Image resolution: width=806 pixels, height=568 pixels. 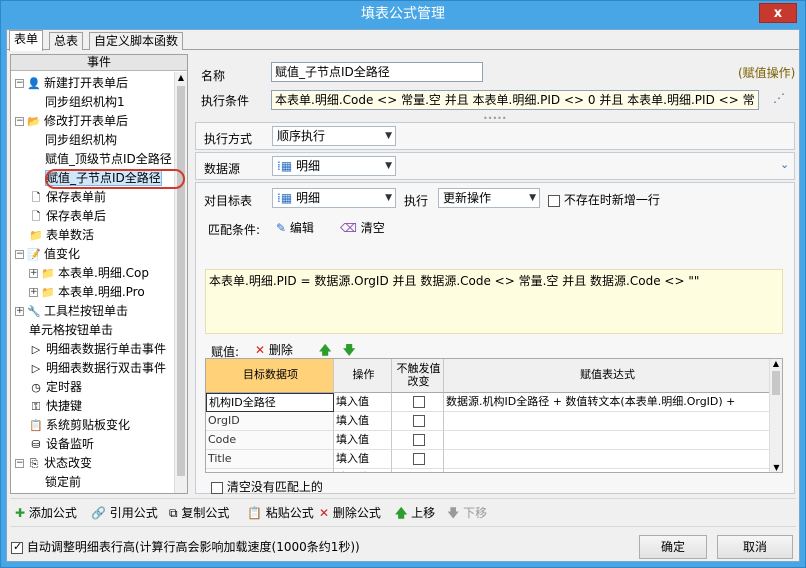 I want to click on tree-item: ⛁ 设备监听, so click(x=61, y=444).